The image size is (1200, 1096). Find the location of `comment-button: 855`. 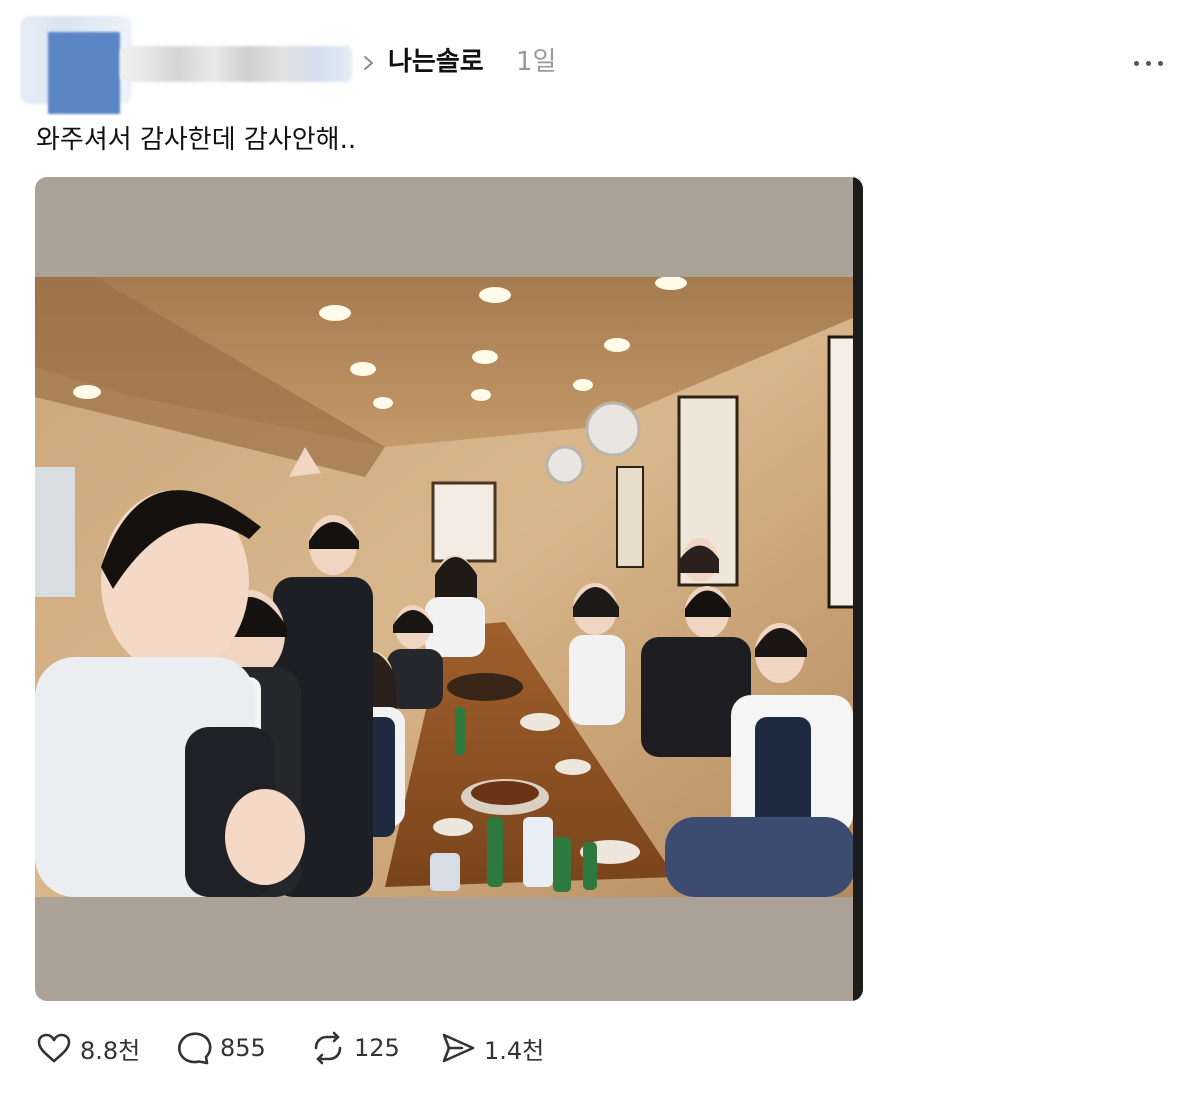

comment-button: 855 is located at coordinates (221, 1048).